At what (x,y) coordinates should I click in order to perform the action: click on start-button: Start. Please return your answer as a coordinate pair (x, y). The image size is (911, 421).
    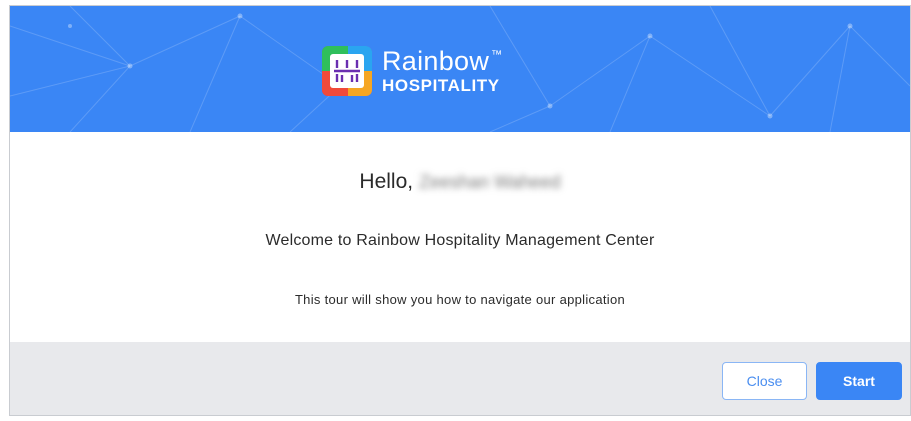
    Looking at the image, I should click on (859, 381).